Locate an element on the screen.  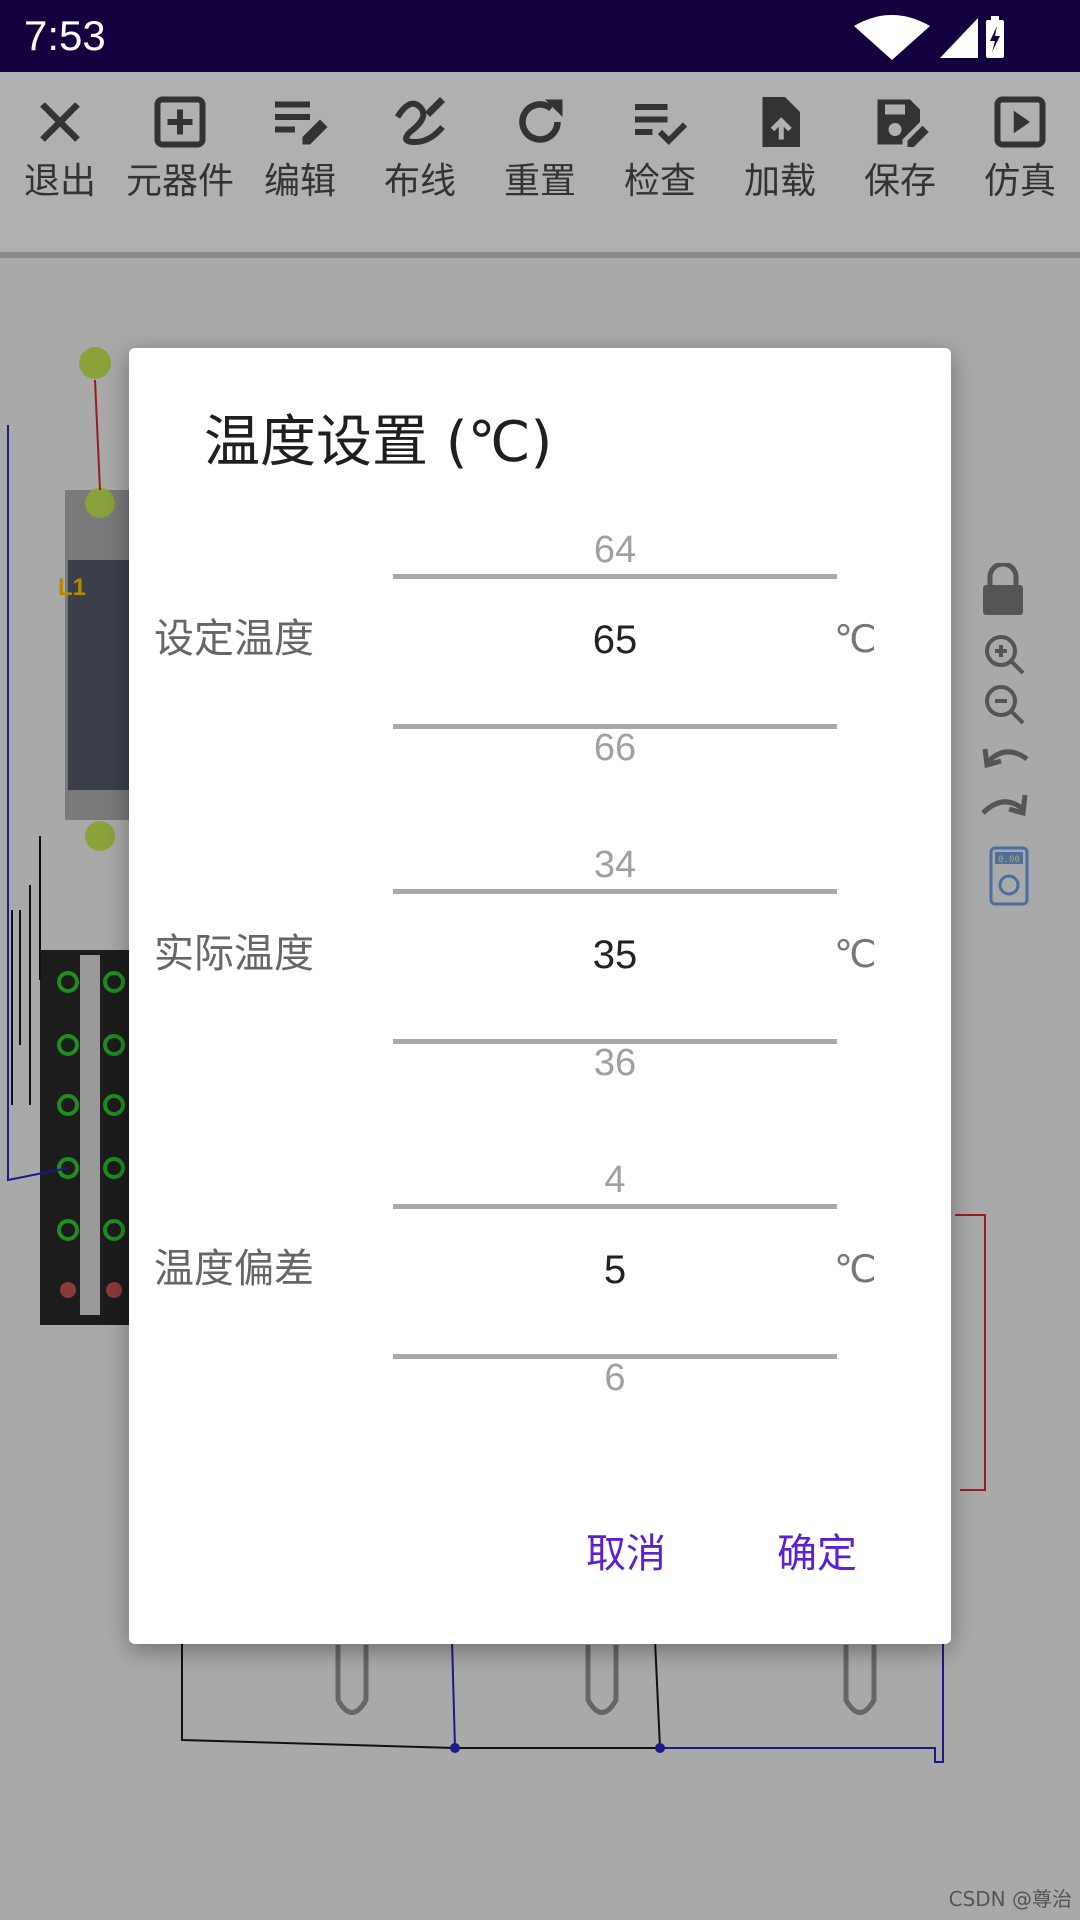
picker-current-value: 65 is located at coordinates (615, 640).